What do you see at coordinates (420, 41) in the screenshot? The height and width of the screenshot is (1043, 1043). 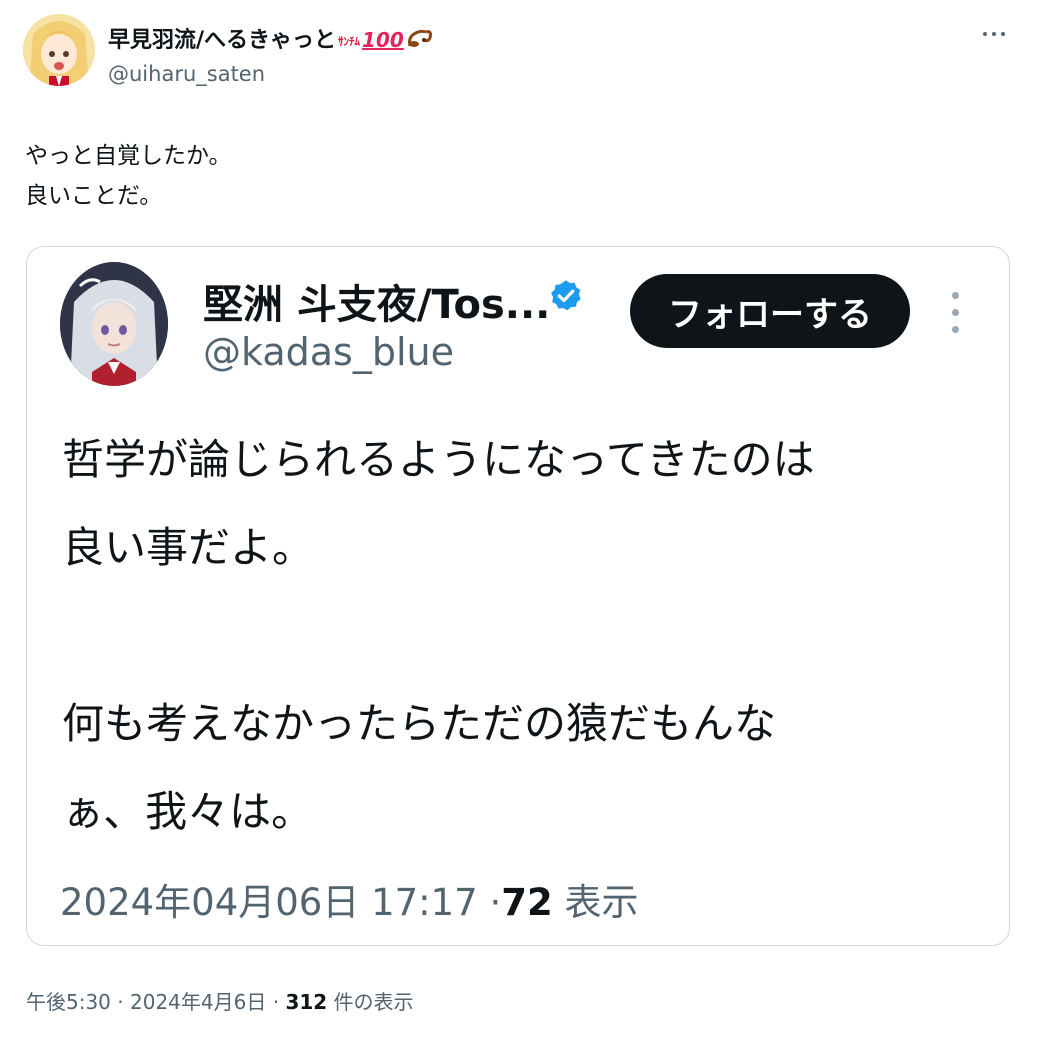 I see `scorpion-emoji-icon` at bounding box center [420, 41].